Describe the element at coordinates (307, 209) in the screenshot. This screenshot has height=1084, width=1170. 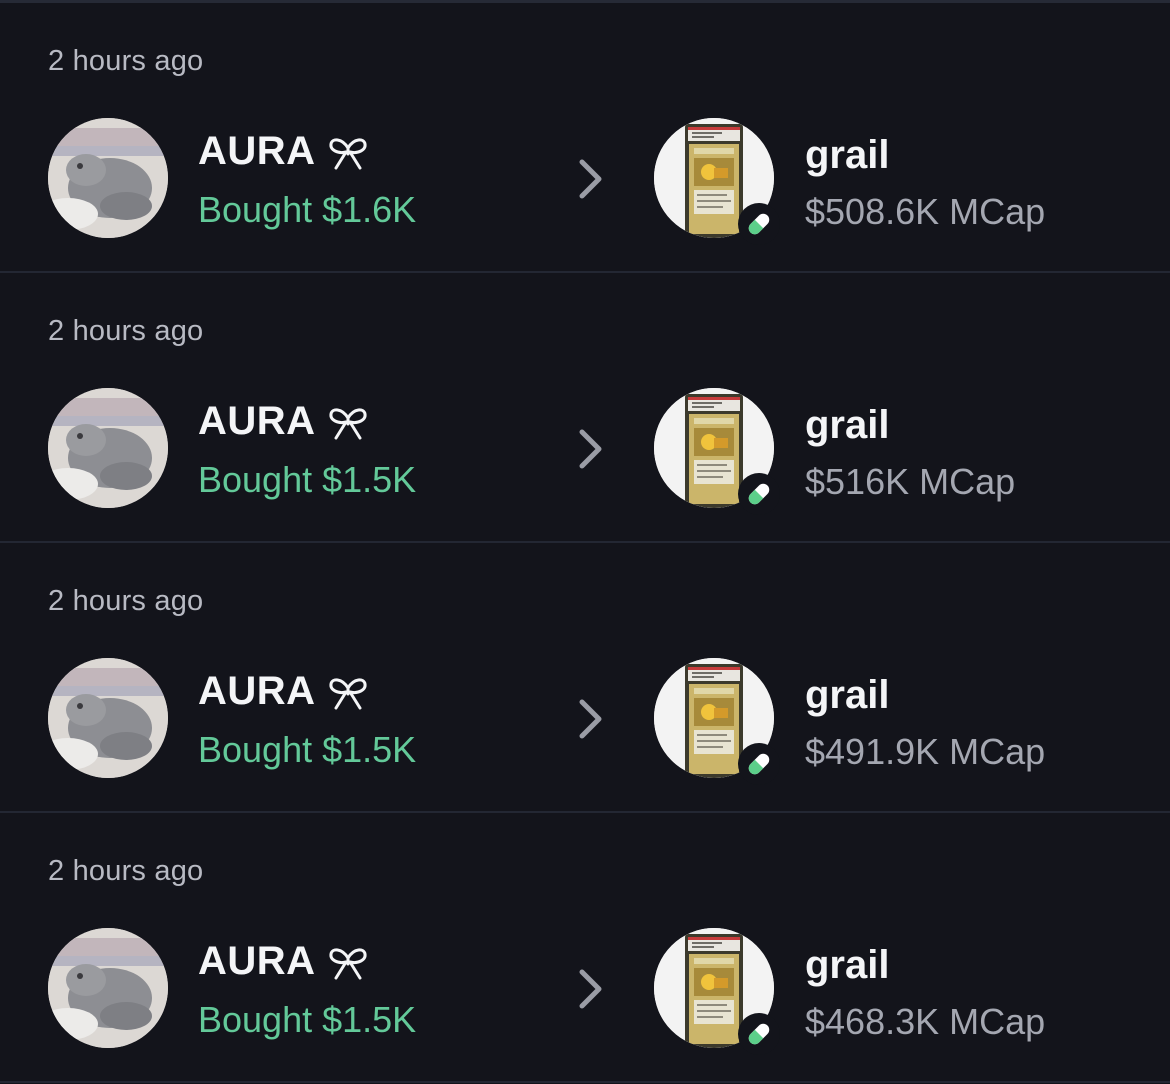
I see `trade-action: Bought $1.6K` at that location.